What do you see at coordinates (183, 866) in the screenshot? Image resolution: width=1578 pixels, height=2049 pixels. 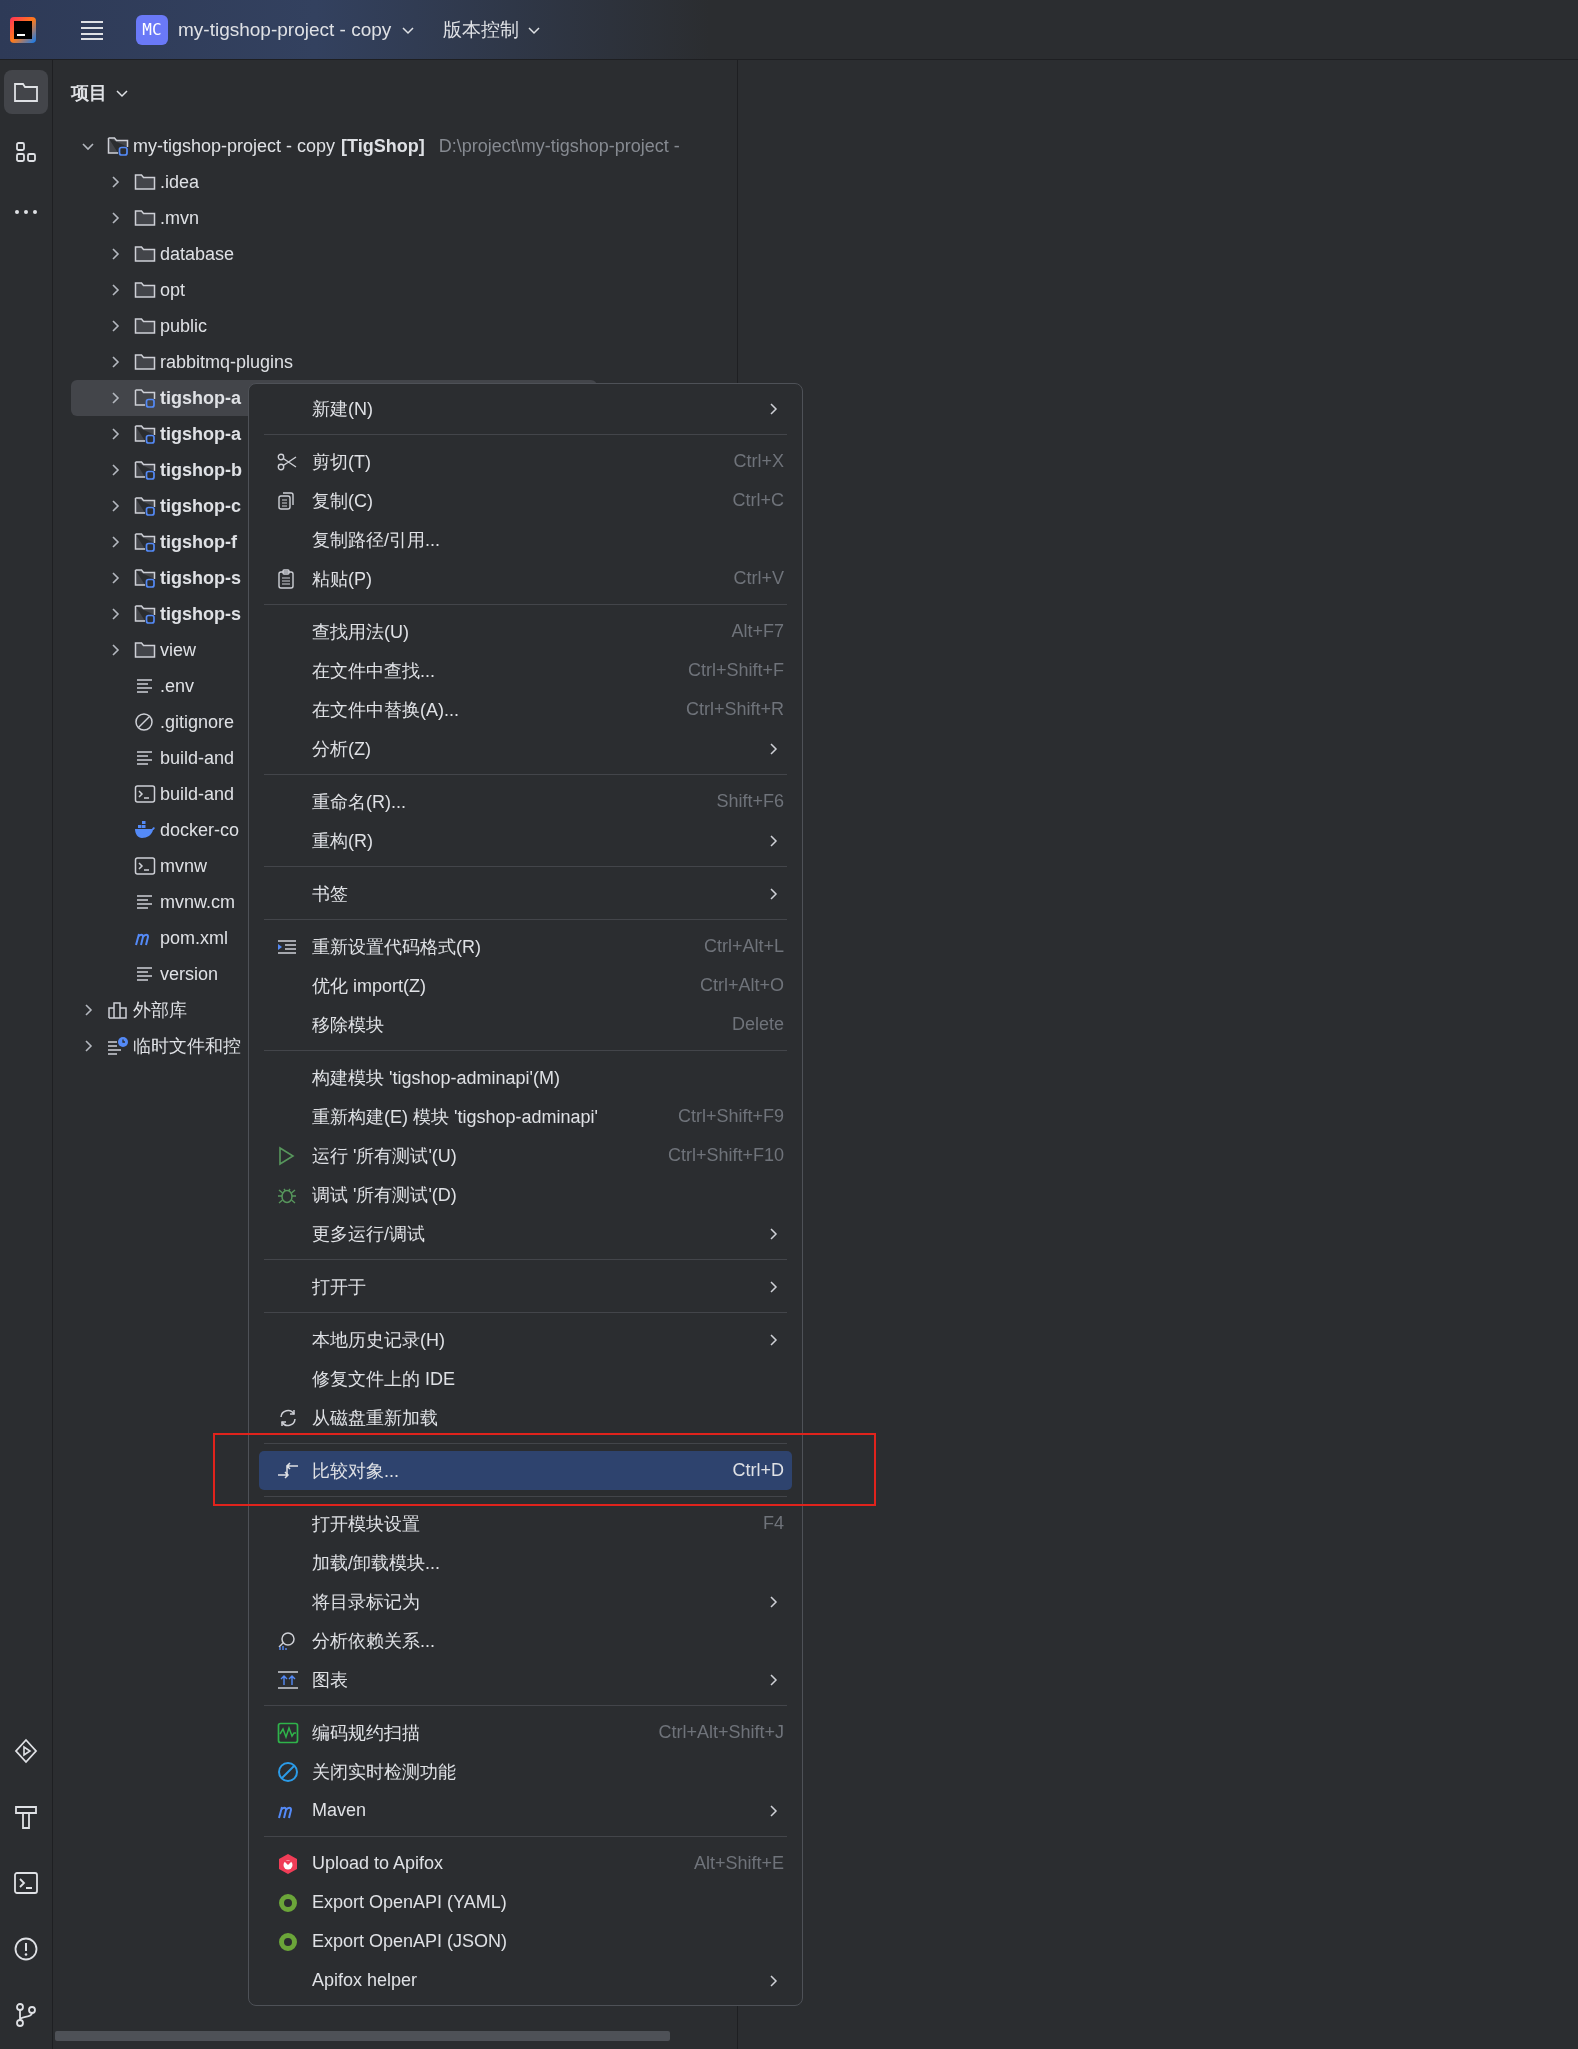 I see `tree-item-label: mvnw` at bounding box center [183, 866].